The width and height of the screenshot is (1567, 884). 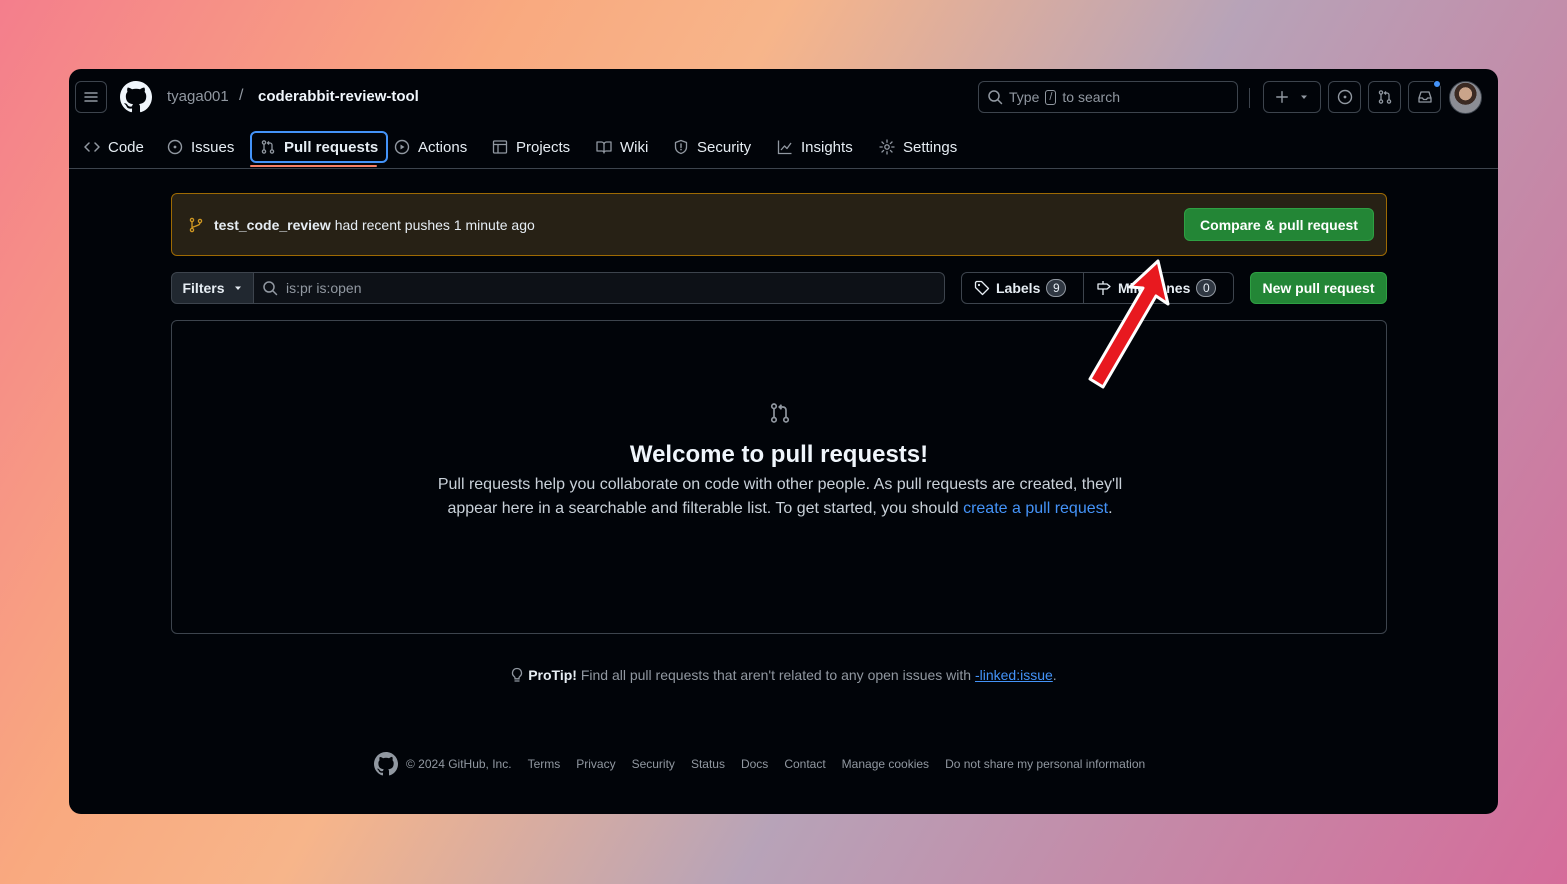 I want to click on graph-icon, so click(x=784, y=147).